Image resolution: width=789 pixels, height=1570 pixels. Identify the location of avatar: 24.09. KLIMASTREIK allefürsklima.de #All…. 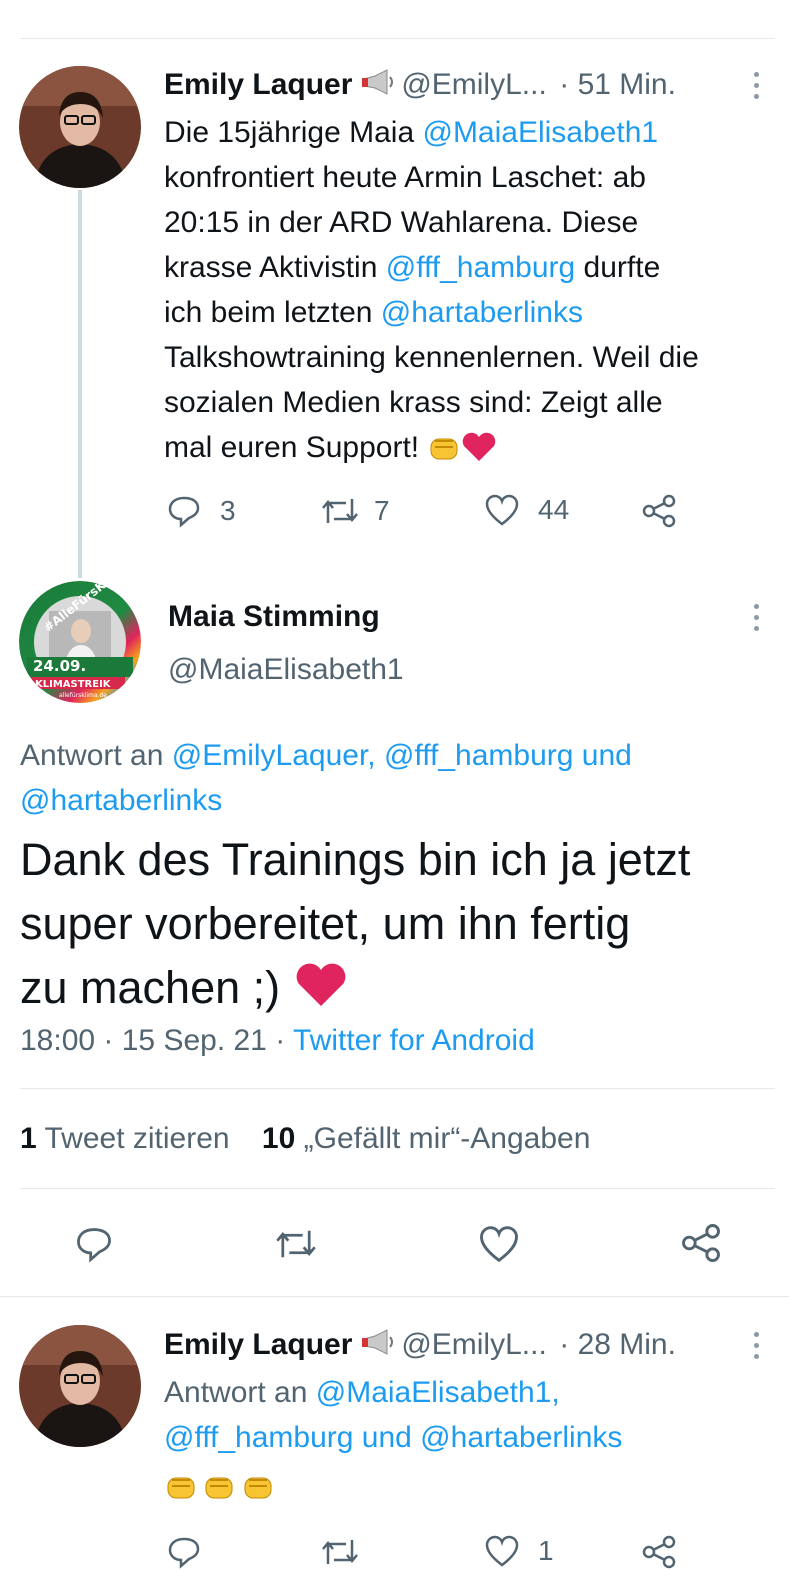
(80, 642).